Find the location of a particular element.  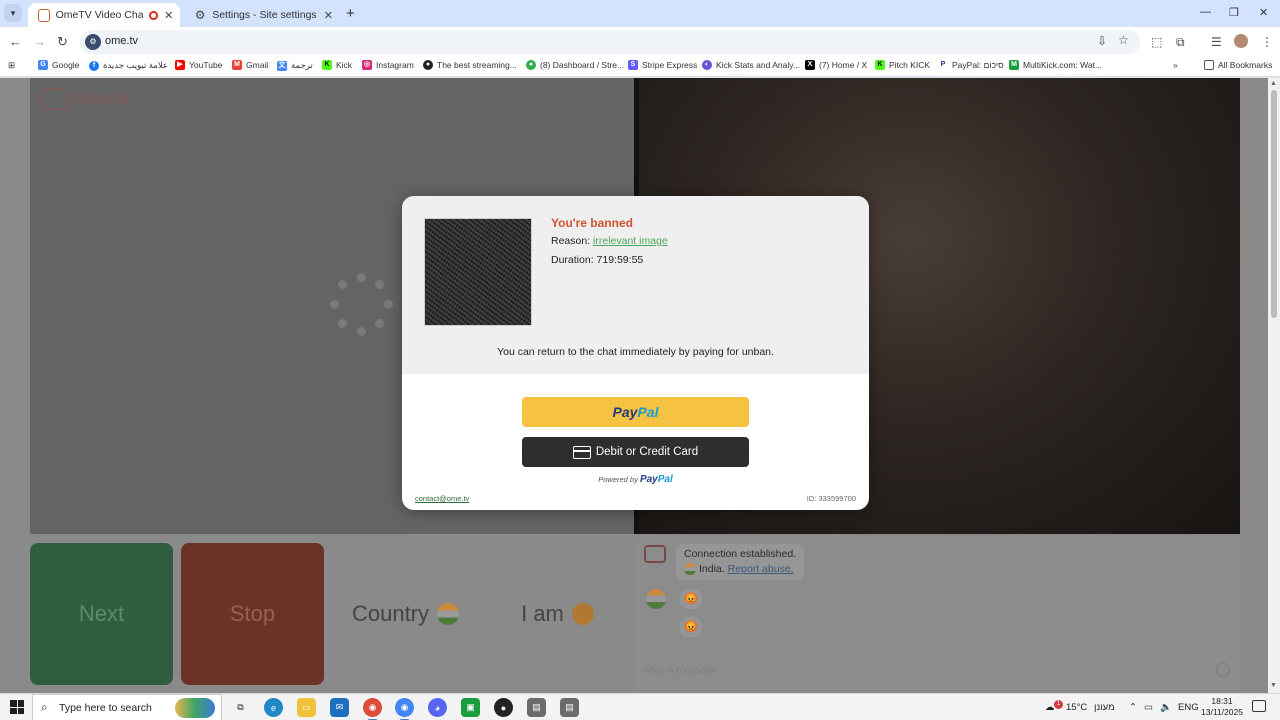

recording-indicator-icon is located at coordinates (153, 15).